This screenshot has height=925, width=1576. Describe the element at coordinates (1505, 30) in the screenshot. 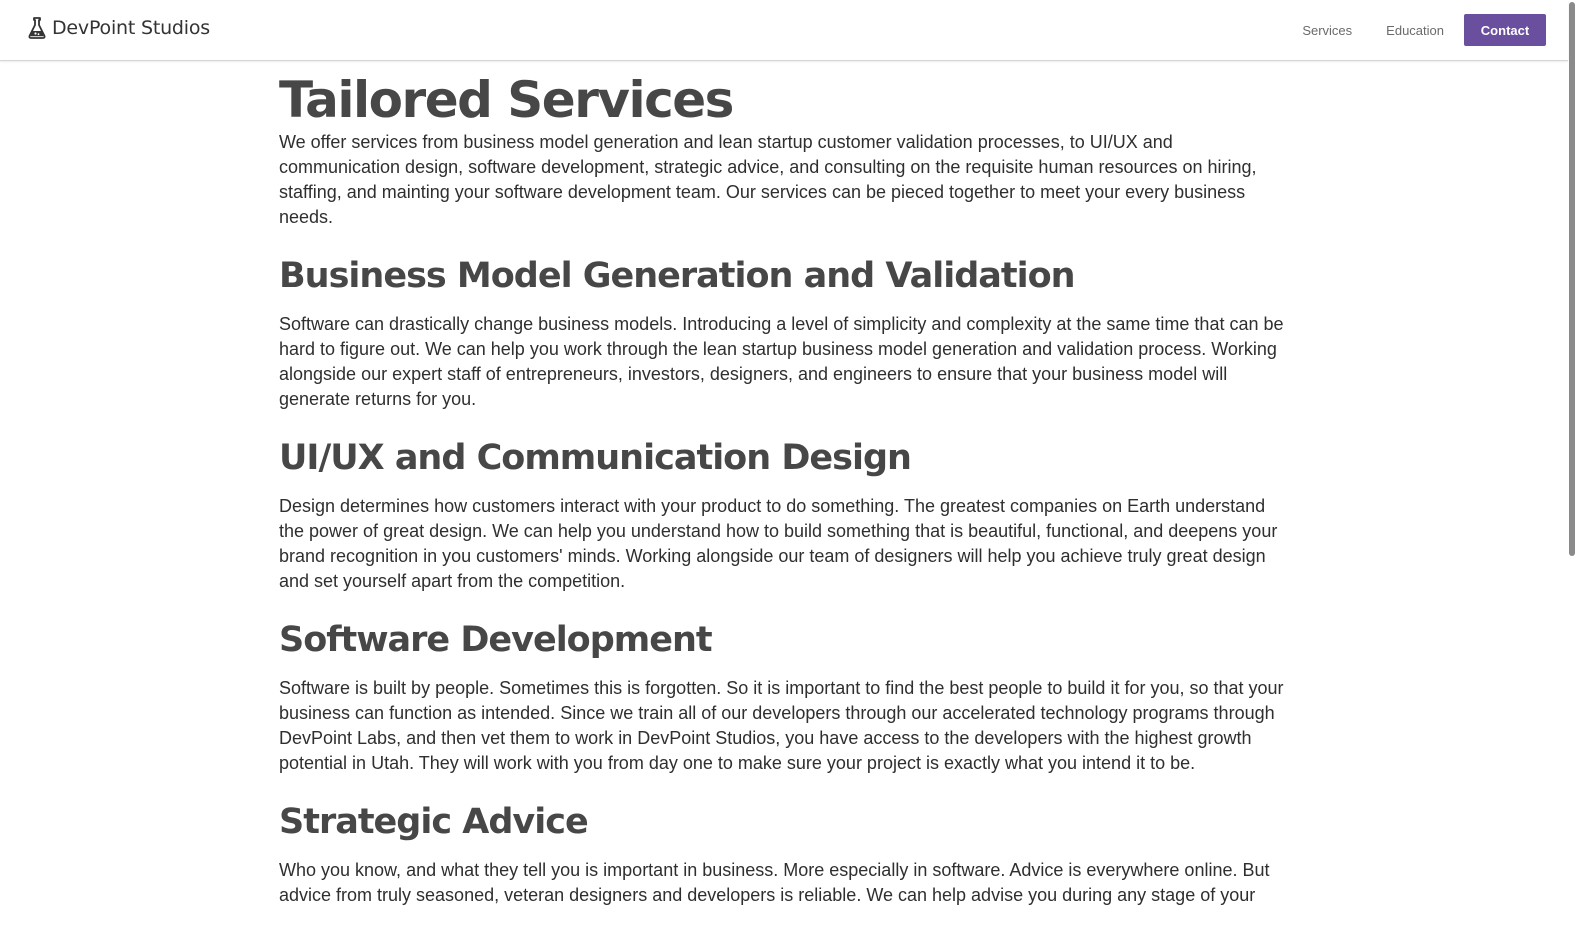

I see `contact-button: Contact` at that location.